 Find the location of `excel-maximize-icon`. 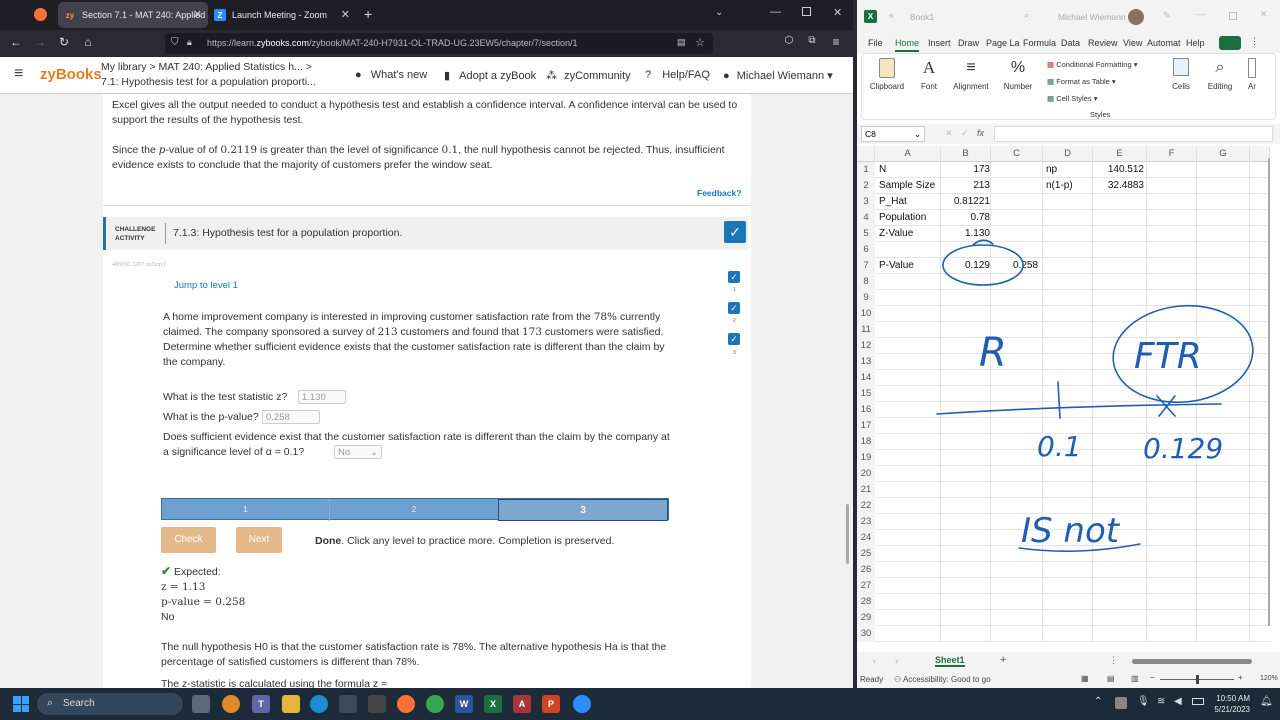

excel-maximize-icon is located at coordinates (1233, 16).